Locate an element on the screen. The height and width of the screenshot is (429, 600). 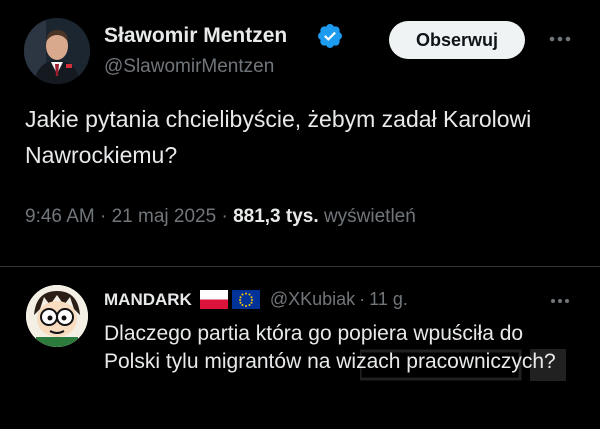
author-name: Sławomir Mentzen is located at coordinates (195, 36).